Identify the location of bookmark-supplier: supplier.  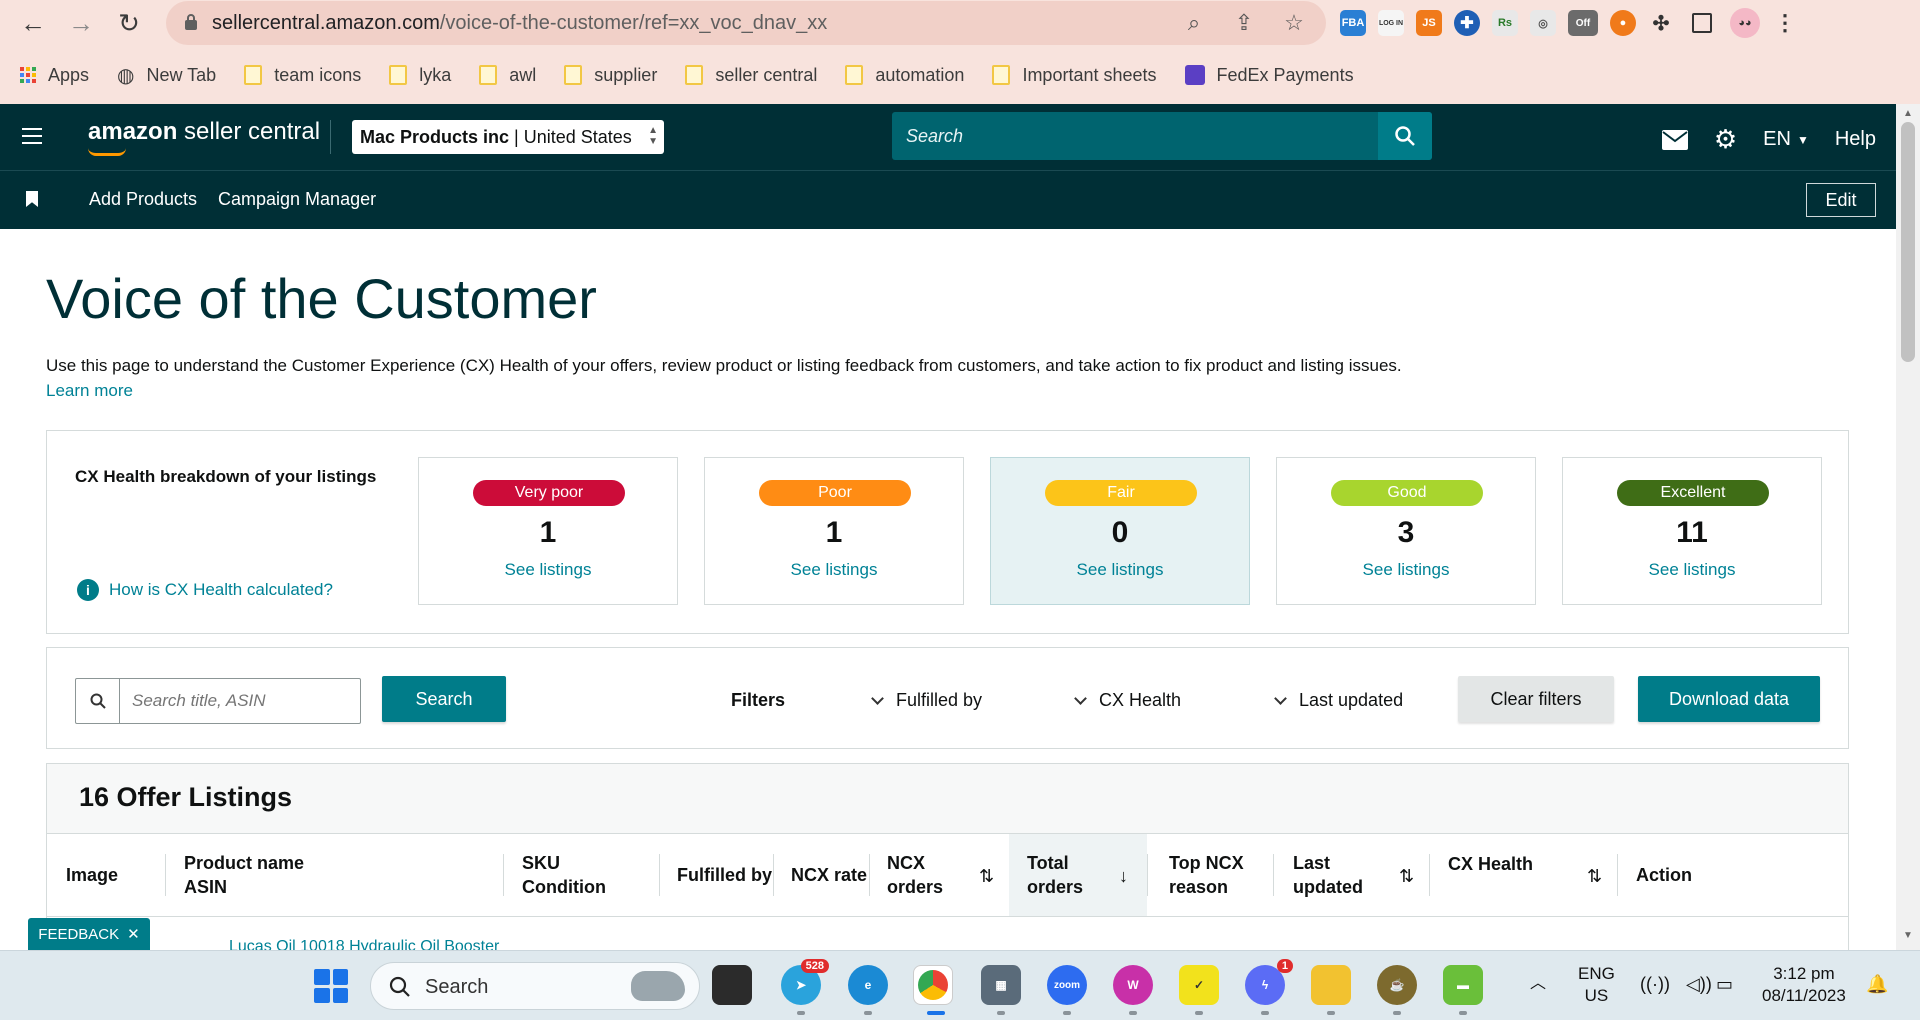
(610, 75).